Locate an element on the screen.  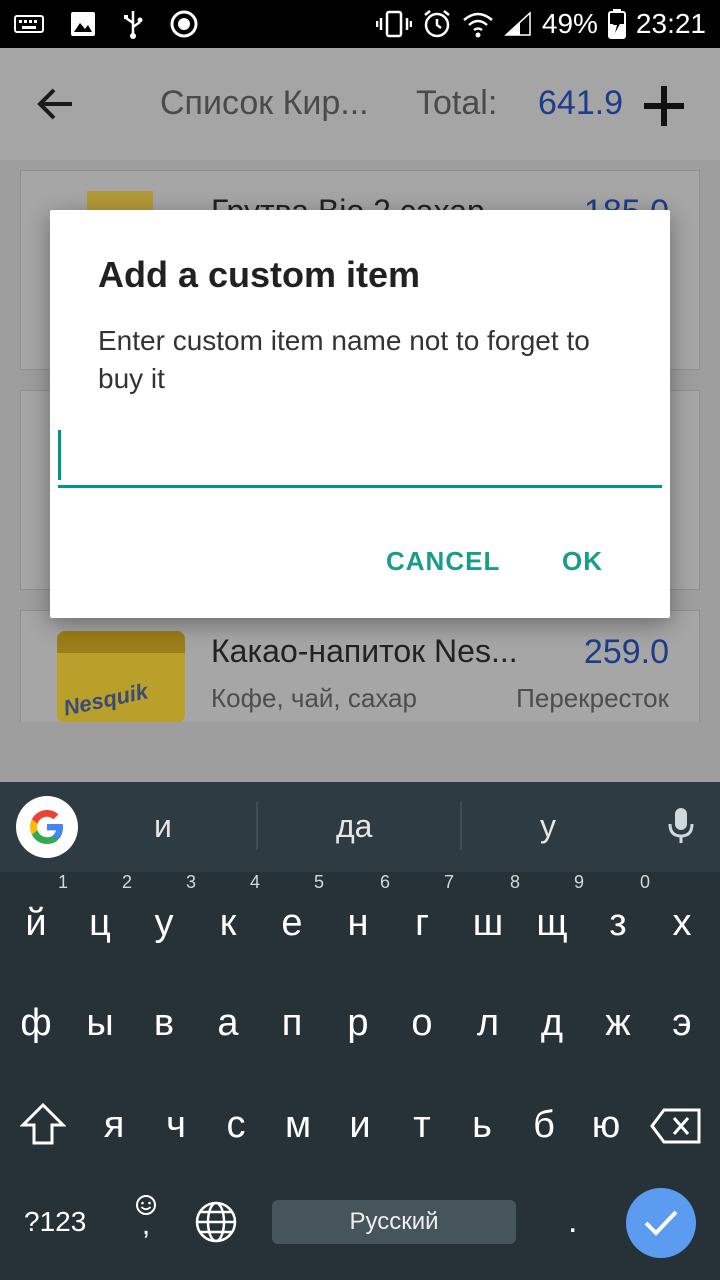
period-key: . is located at coordinates (572, 1221).